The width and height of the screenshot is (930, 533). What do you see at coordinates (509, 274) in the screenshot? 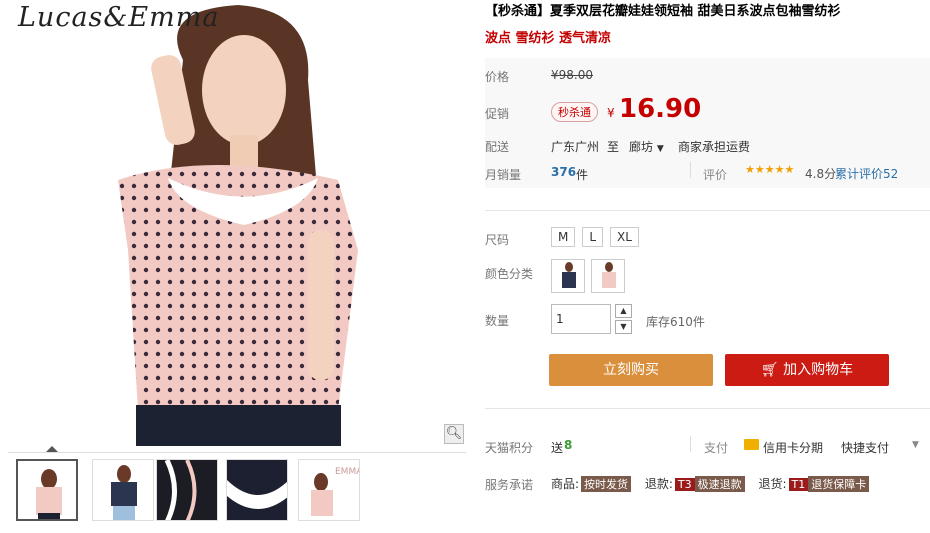
I see `color-label: 颜色分类` at bounding box center [509, 274].